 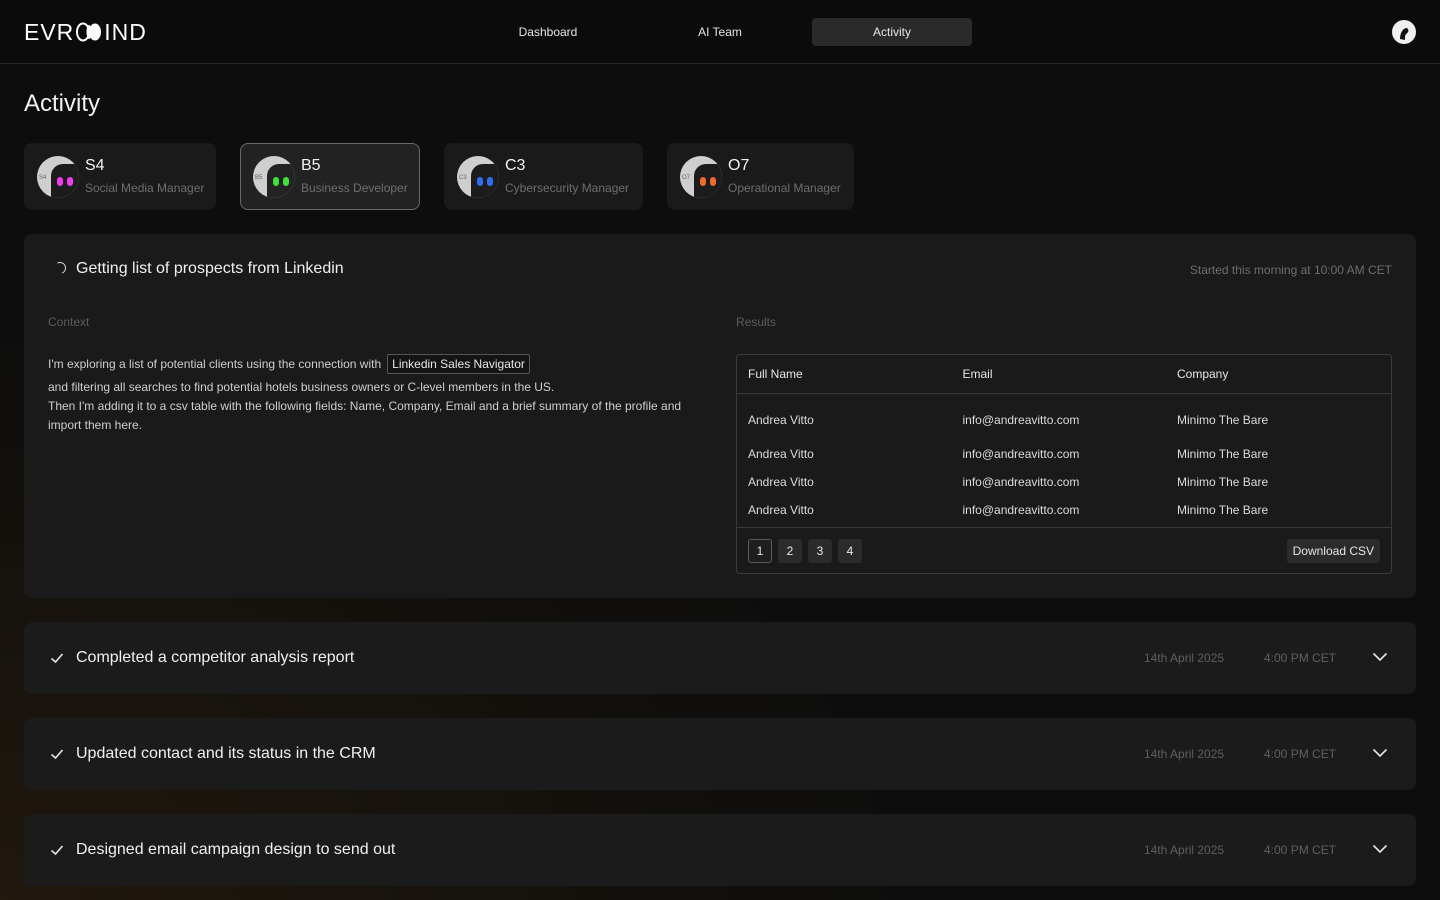 I want to click on logo-mark-icon, so click(x=89, y=32).